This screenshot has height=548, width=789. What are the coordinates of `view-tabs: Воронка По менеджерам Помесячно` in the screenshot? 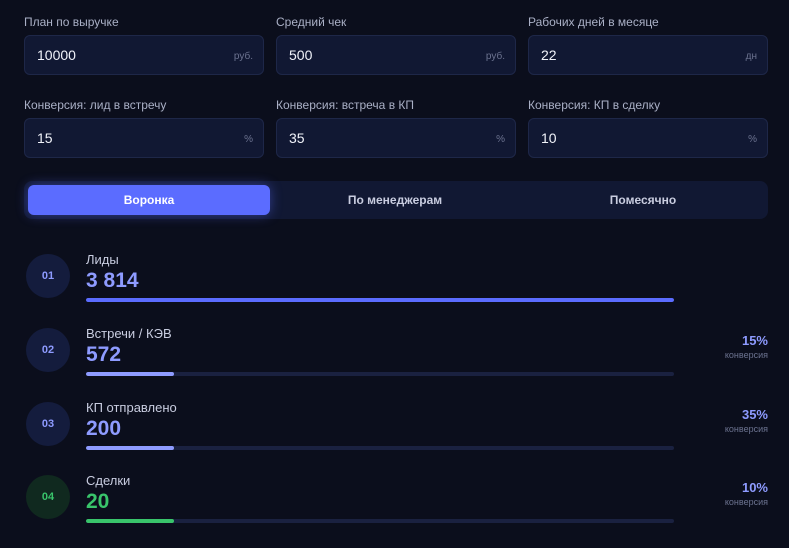 It's located at (396, 200).